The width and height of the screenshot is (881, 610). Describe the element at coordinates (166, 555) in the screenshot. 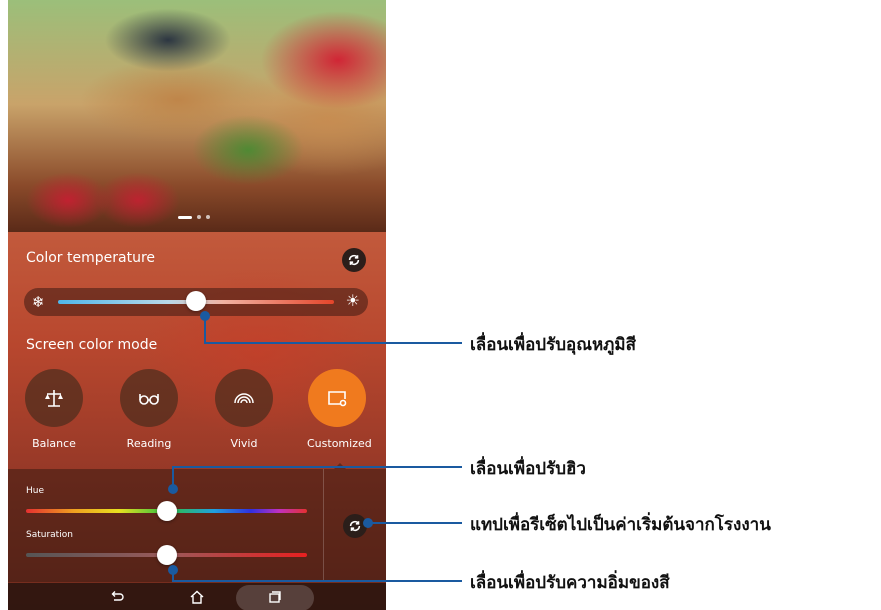

I see `saturation-thumb` at that location.